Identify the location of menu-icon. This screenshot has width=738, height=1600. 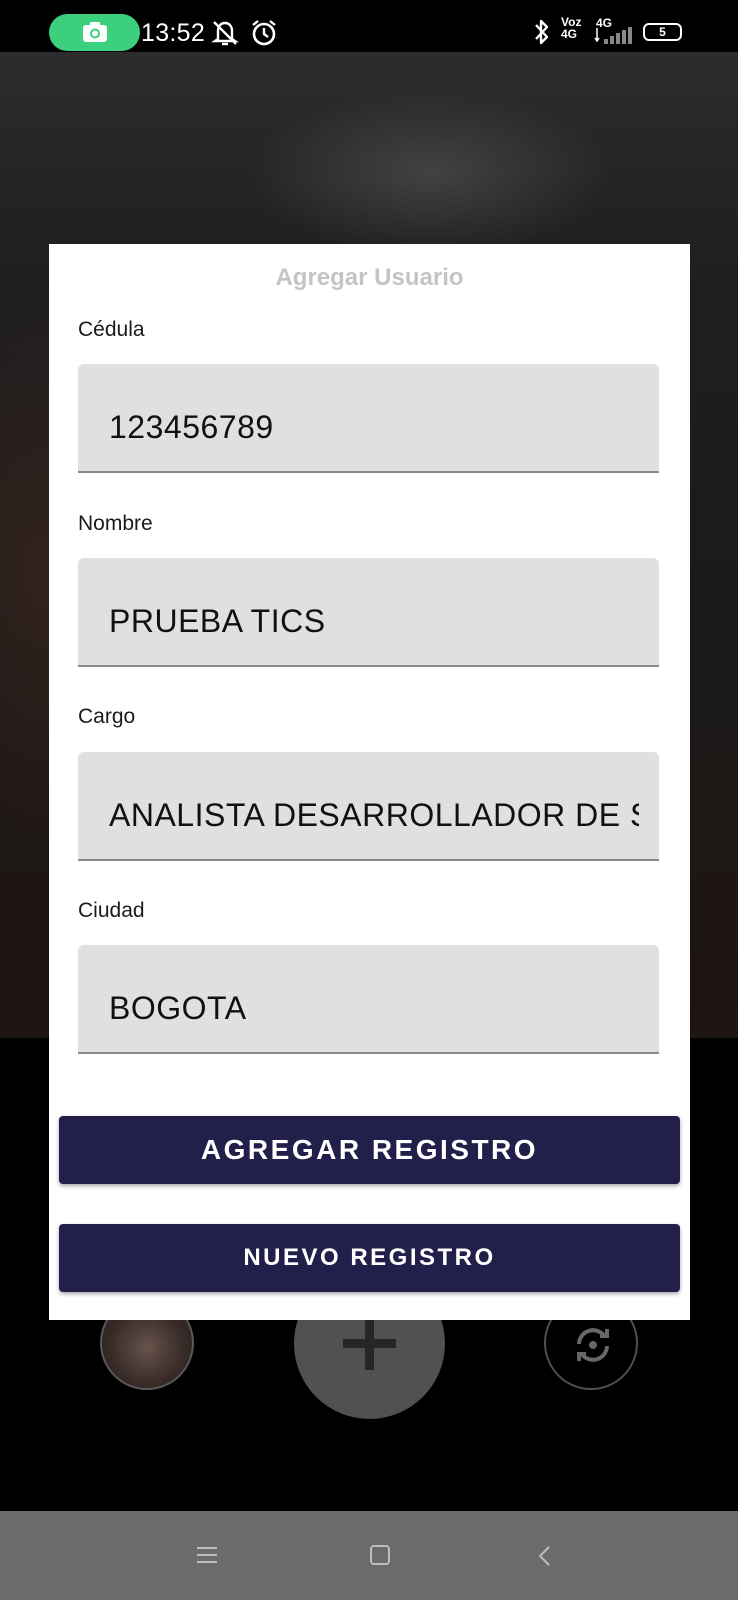
(207, 1555).